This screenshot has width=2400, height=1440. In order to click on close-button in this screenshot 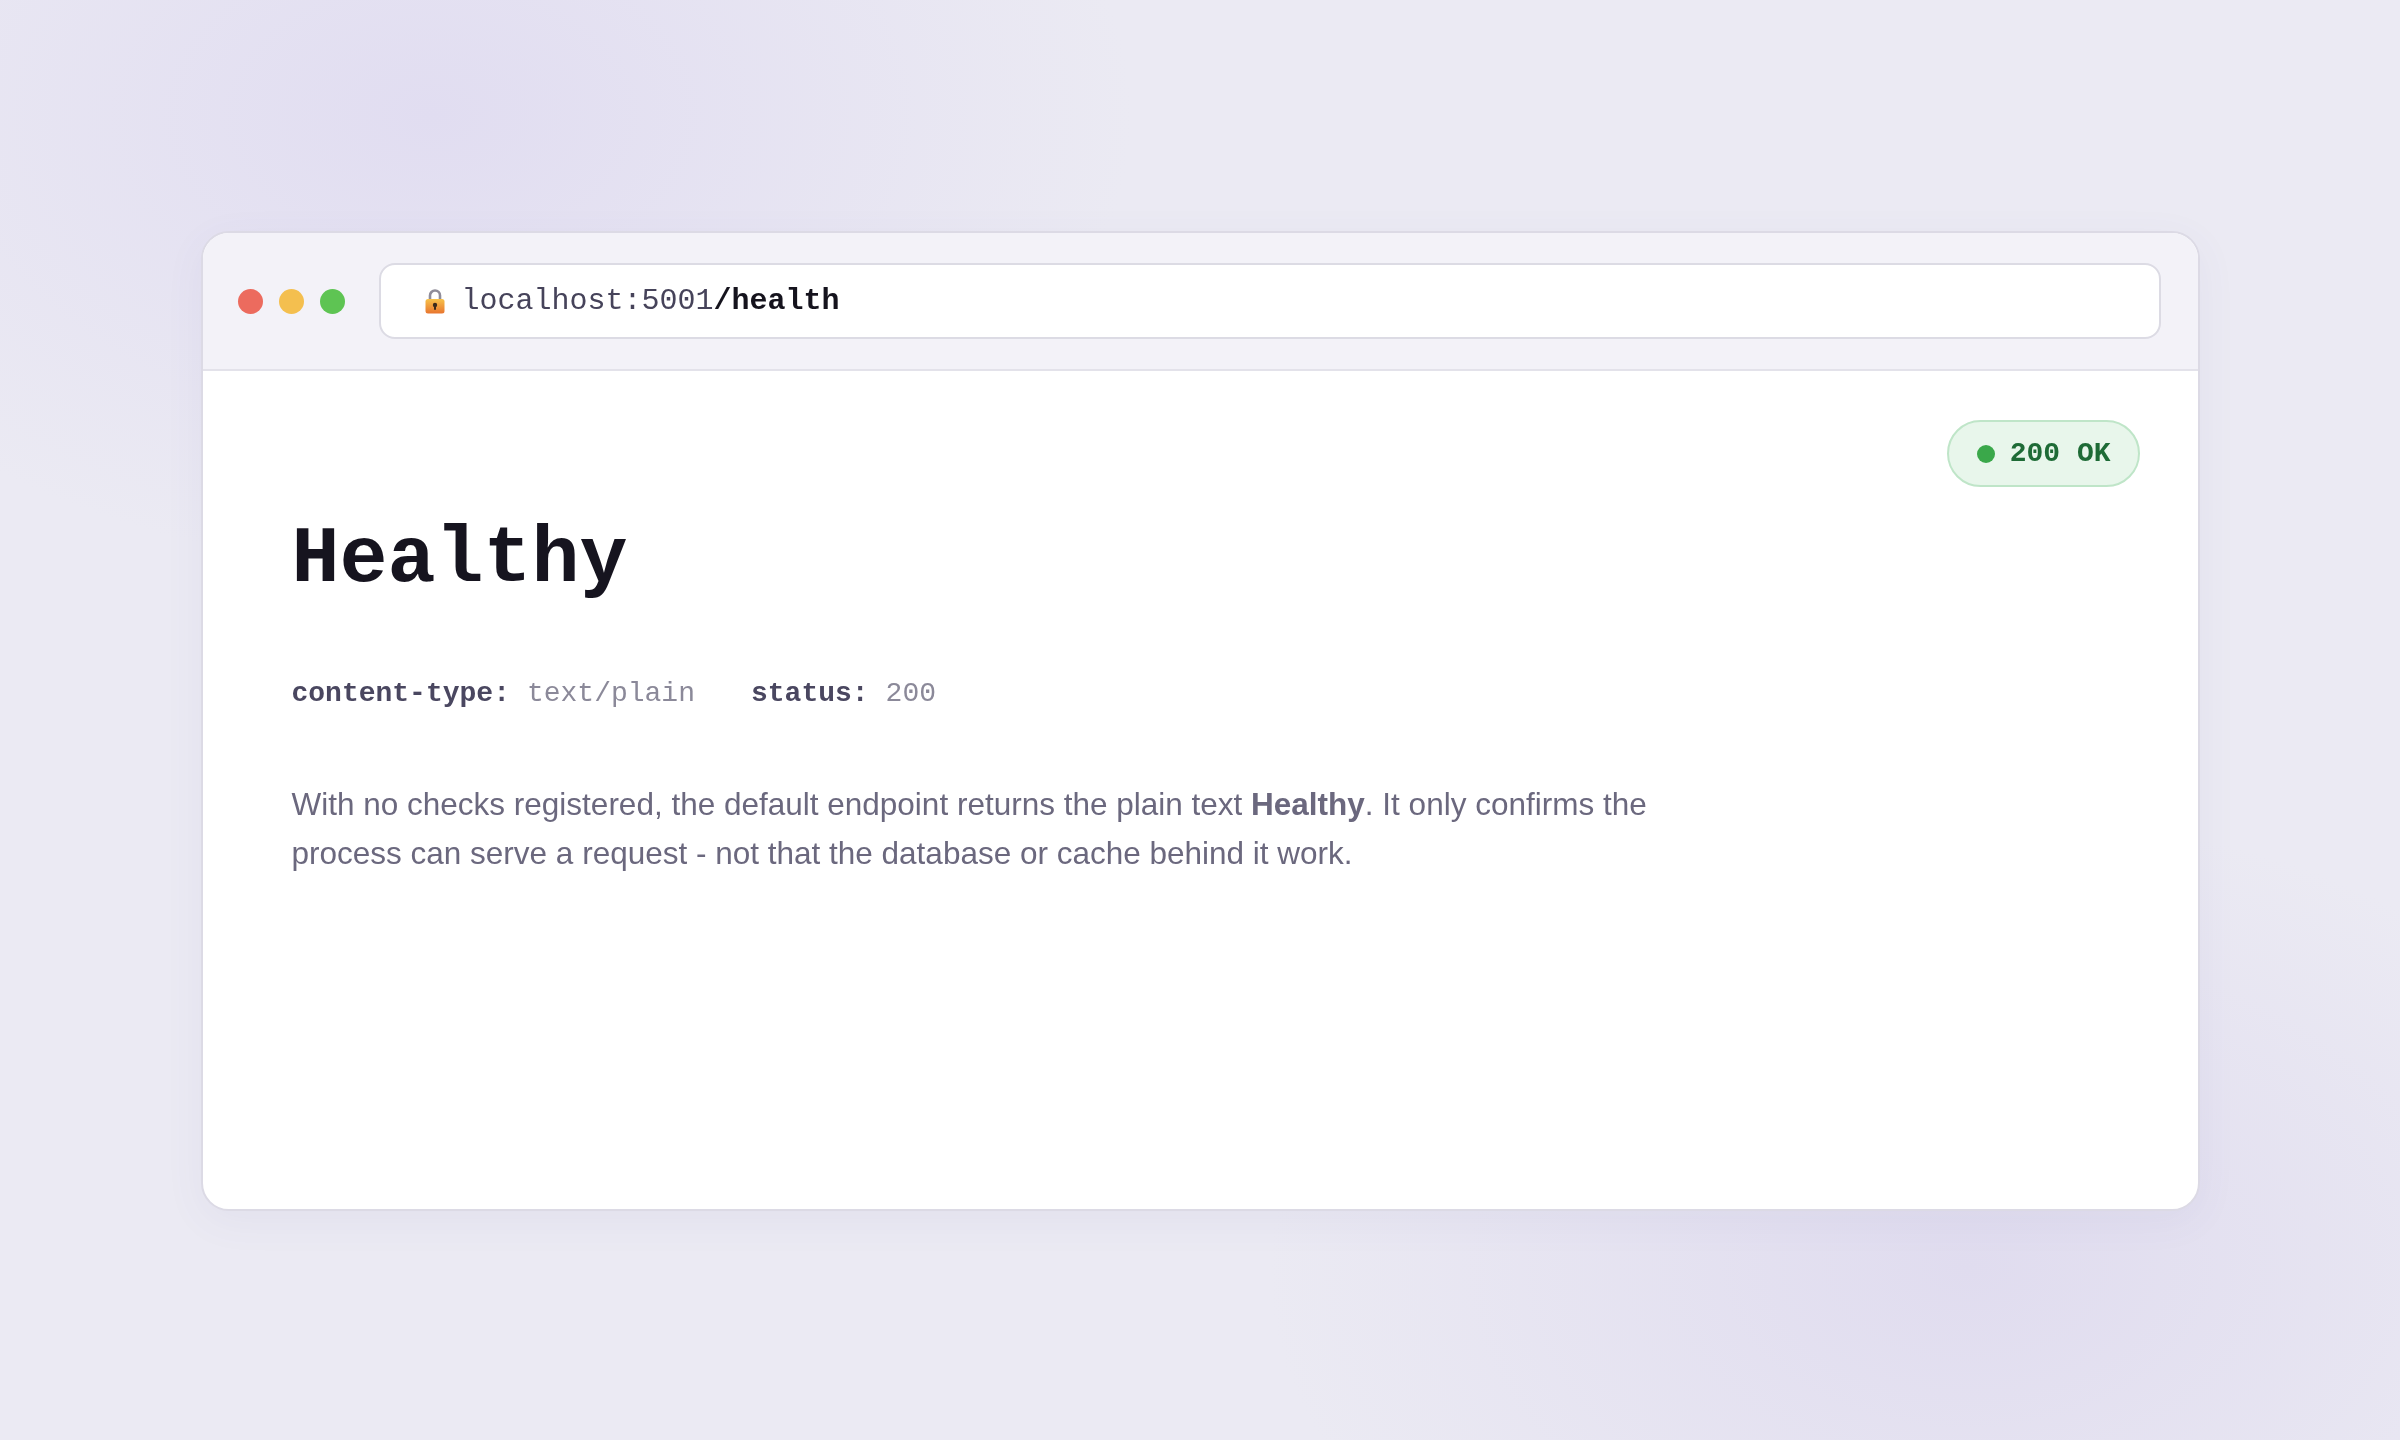, I will do `click(250, 301)`.